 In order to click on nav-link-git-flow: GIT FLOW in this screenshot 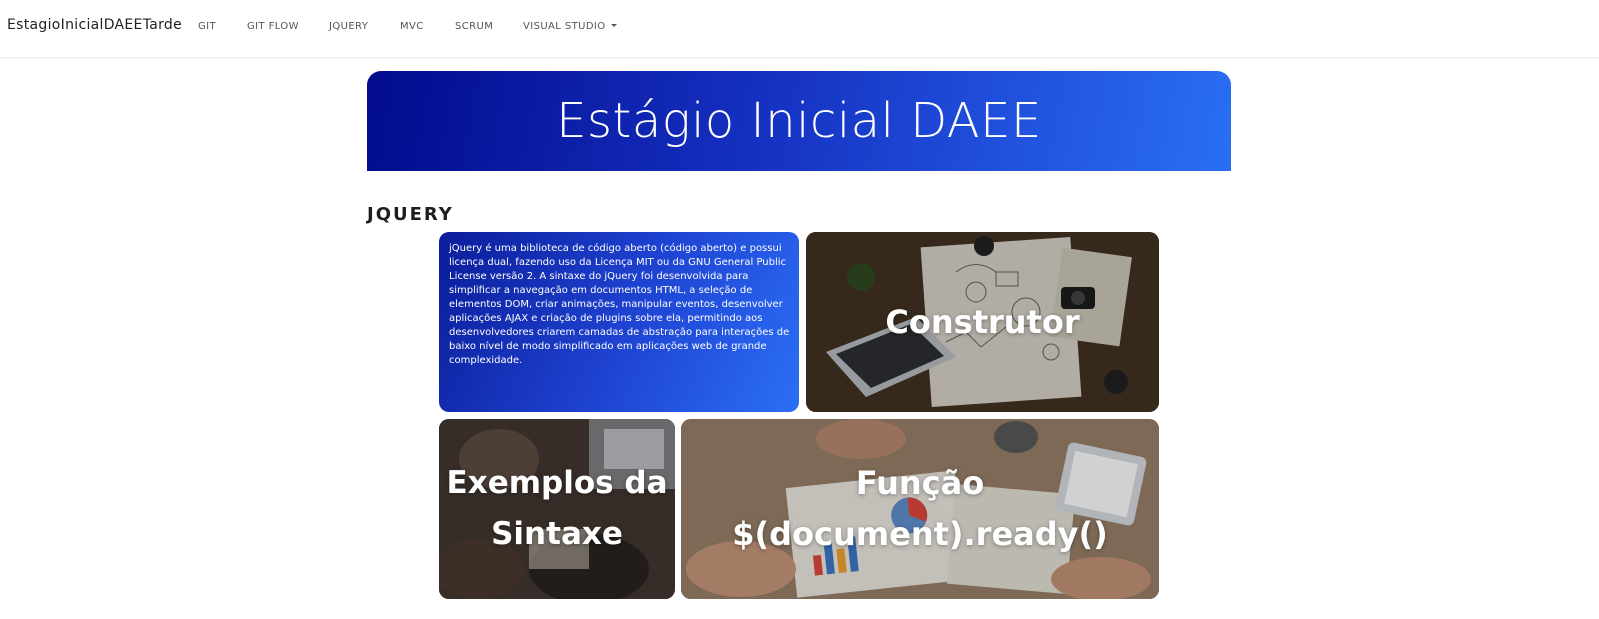, I will do `click(273, 26)`.